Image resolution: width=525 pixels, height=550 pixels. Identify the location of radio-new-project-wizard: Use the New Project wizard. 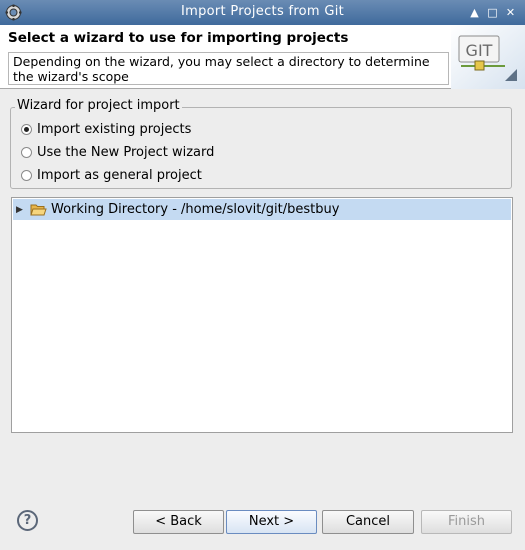
(117, 152).